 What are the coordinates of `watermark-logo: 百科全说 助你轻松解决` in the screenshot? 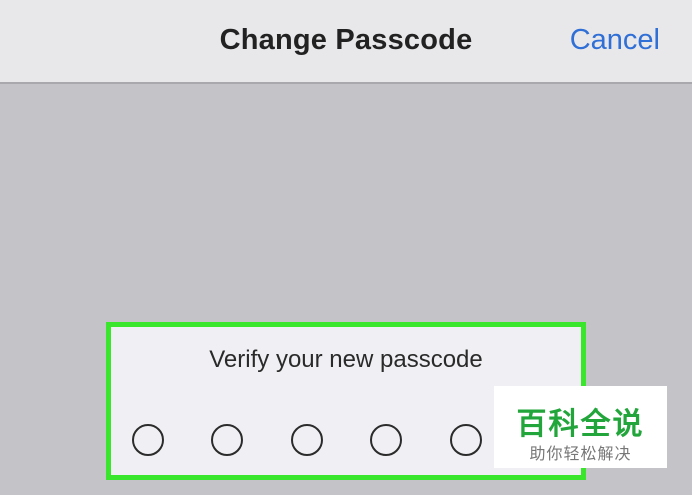 It's located at (580, 427).